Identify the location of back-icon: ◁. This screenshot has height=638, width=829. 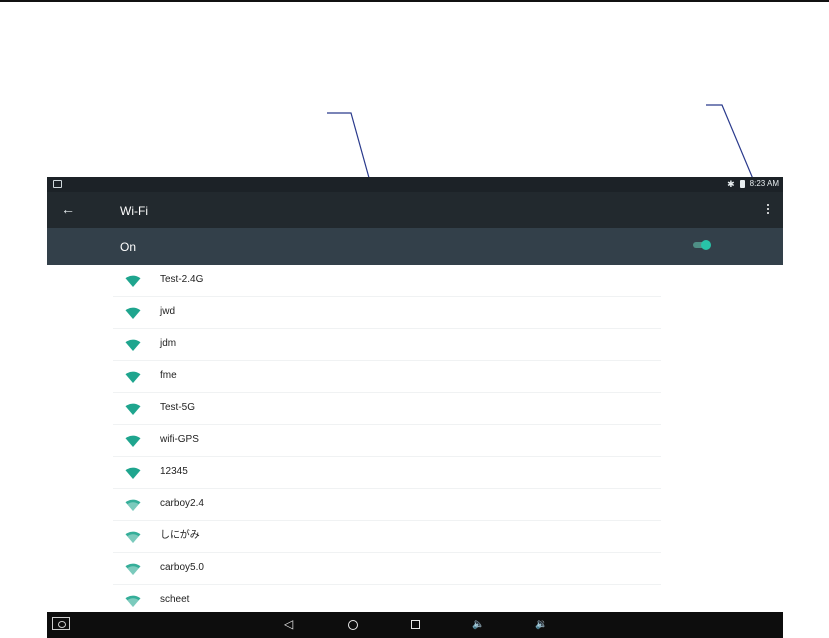
(288, 624).